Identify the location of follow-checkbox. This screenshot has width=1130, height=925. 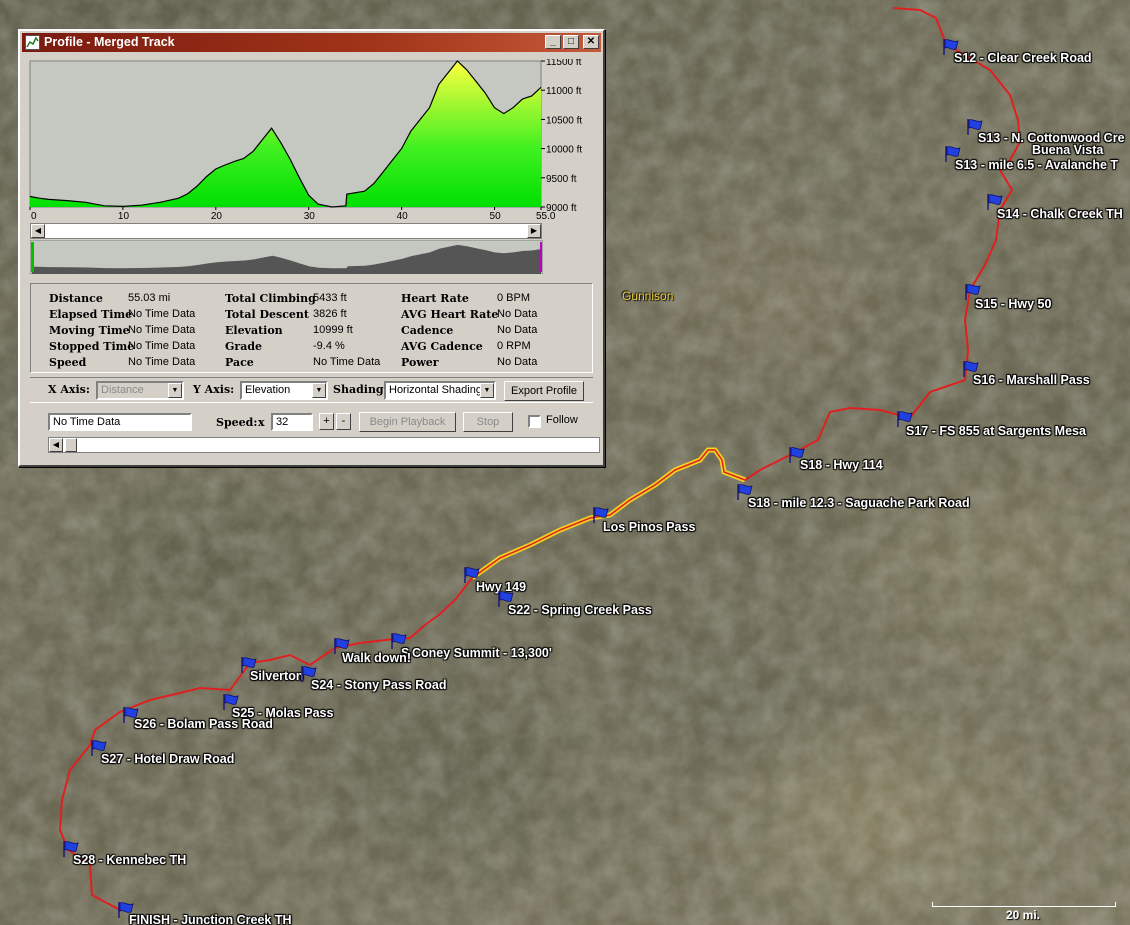
(534, 421).